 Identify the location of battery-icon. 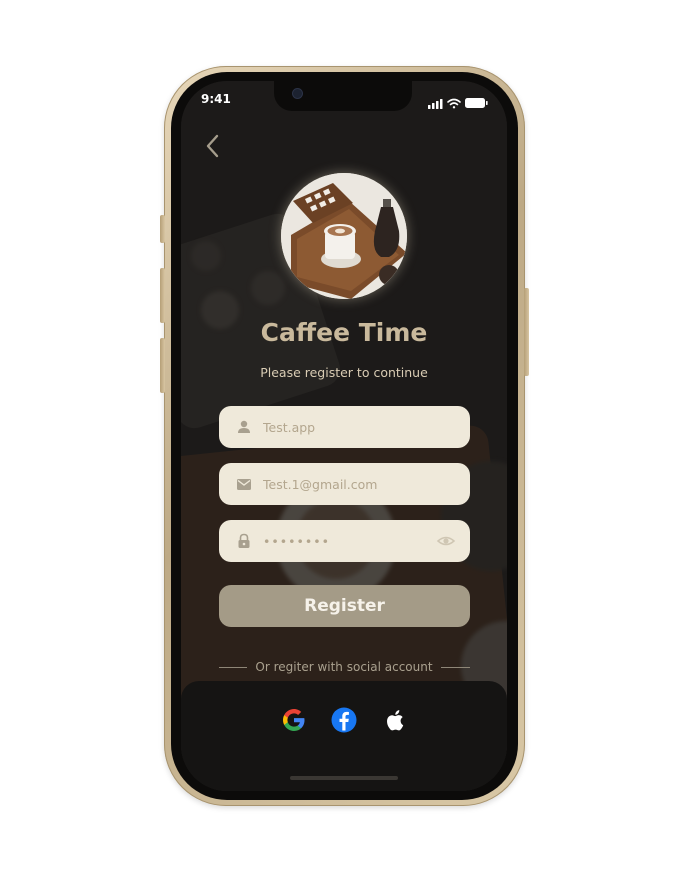
(476, 103).